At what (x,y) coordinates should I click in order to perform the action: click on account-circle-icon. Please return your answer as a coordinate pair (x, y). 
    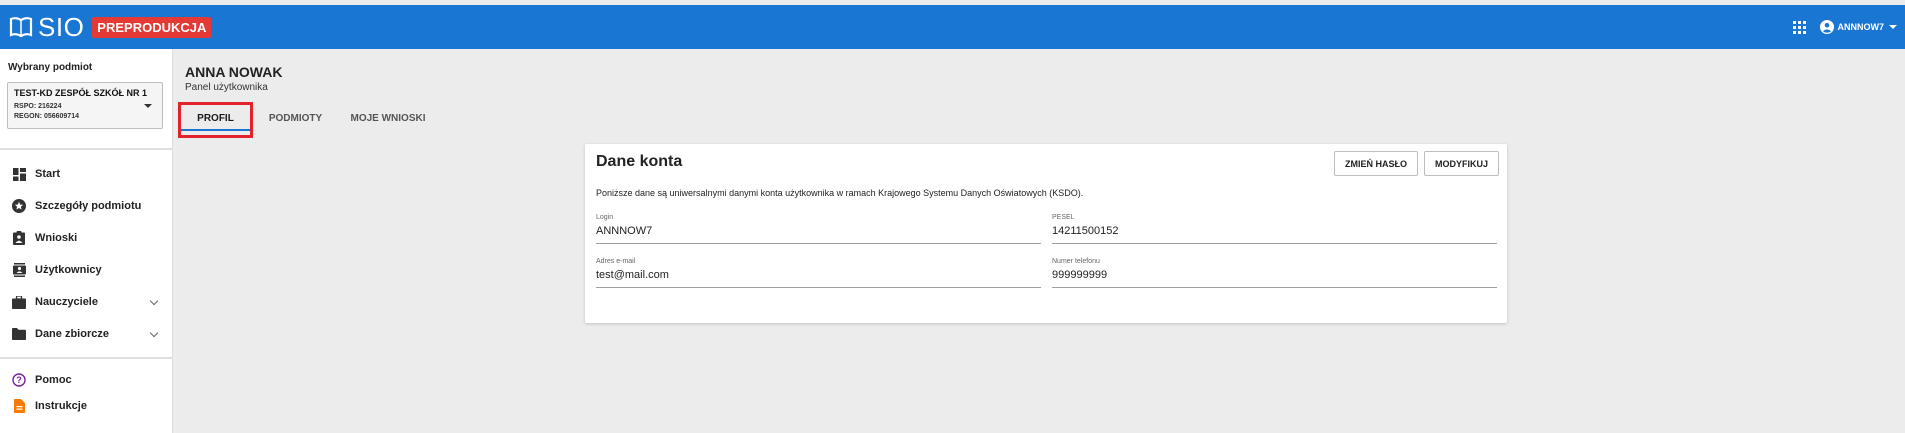
    Looking at the image, I should click on (1826, 27).